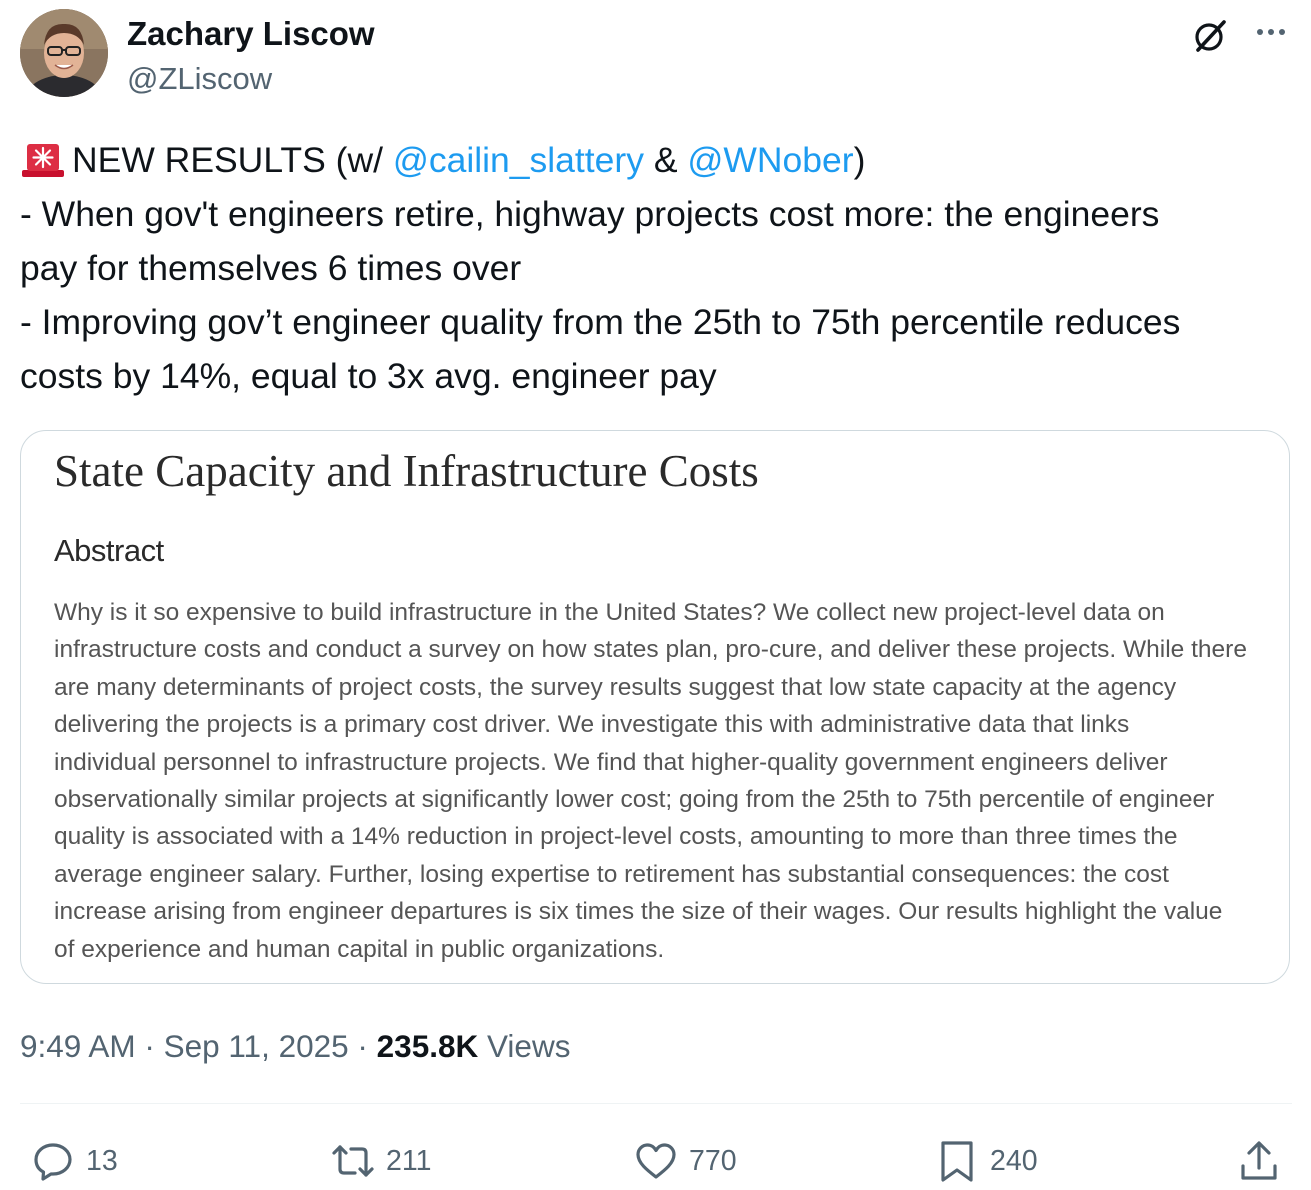 The image size is (1311, 1190). I want to click on more-icon, so click(1271, 36).